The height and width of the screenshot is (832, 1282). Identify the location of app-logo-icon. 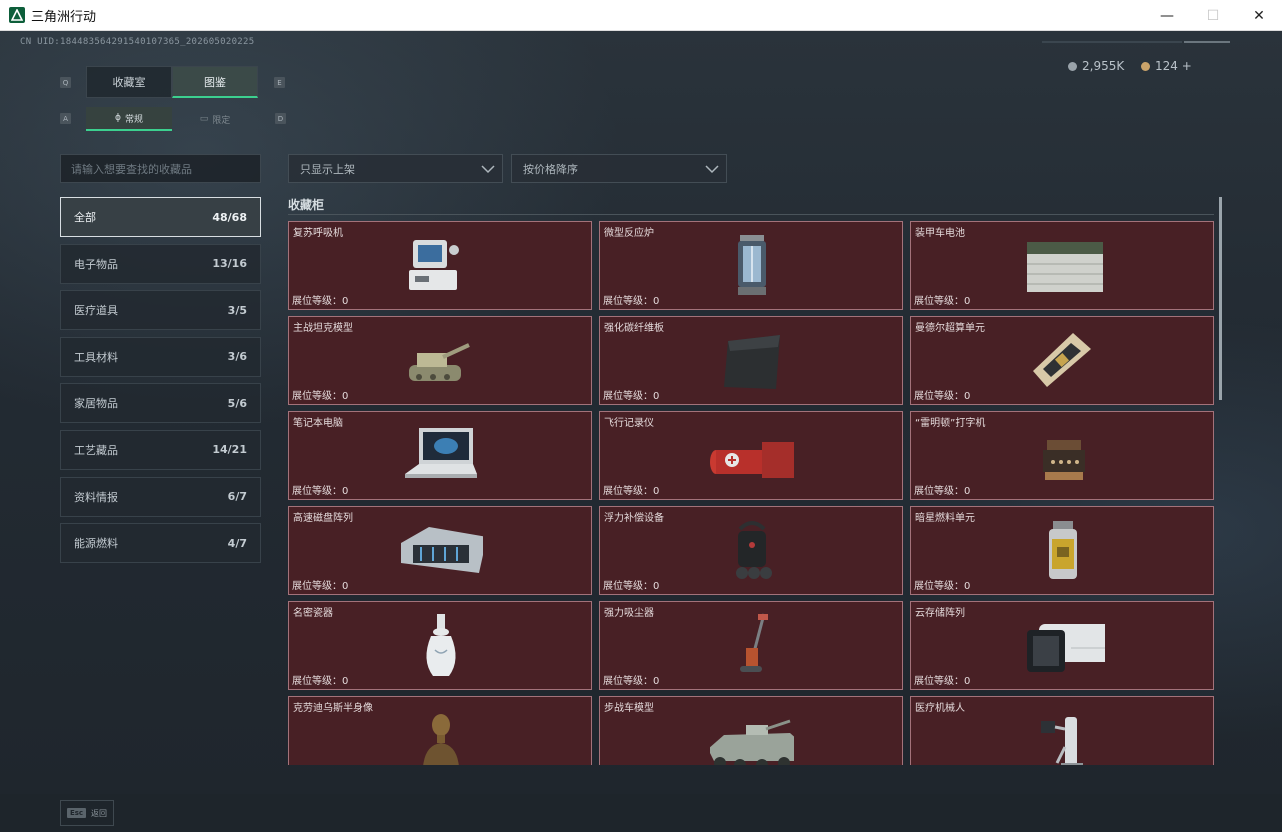
(17, 15).